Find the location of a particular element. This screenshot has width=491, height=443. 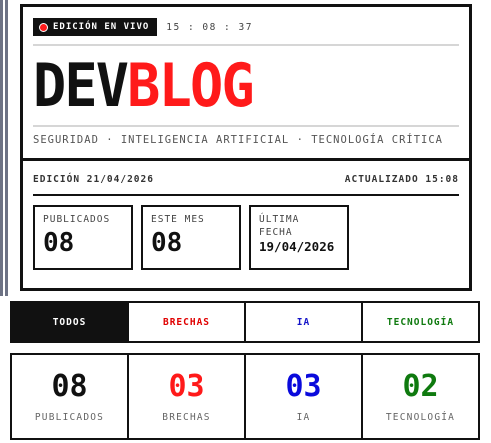

counter-published: 08 PUBLICADOS is located at coordinates (70, 396).